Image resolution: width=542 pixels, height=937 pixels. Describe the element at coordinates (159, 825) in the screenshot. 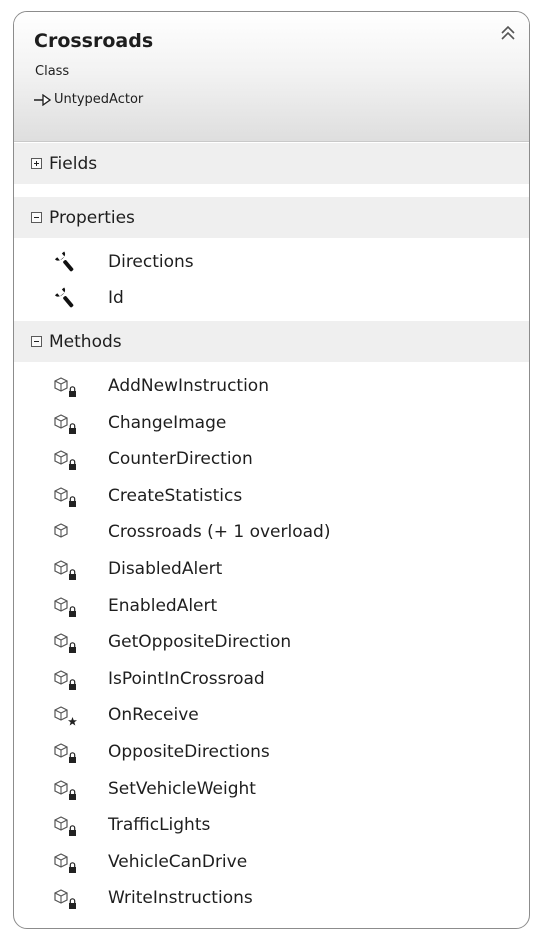

I see `method-name: TrafficLights` at that location.